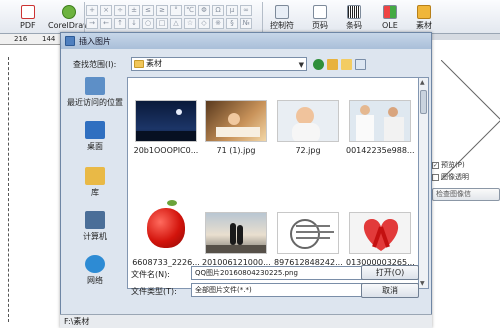 The height and width of the screenshot is (328, 500). Describe the element at coordinates (166, 121) in the screenshot. I see `night-sky-thumbnail` at that location.